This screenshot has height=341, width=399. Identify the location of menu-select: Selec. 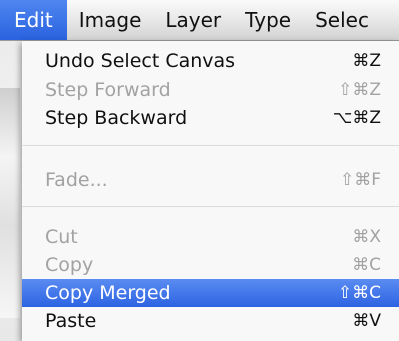
(342, 20).